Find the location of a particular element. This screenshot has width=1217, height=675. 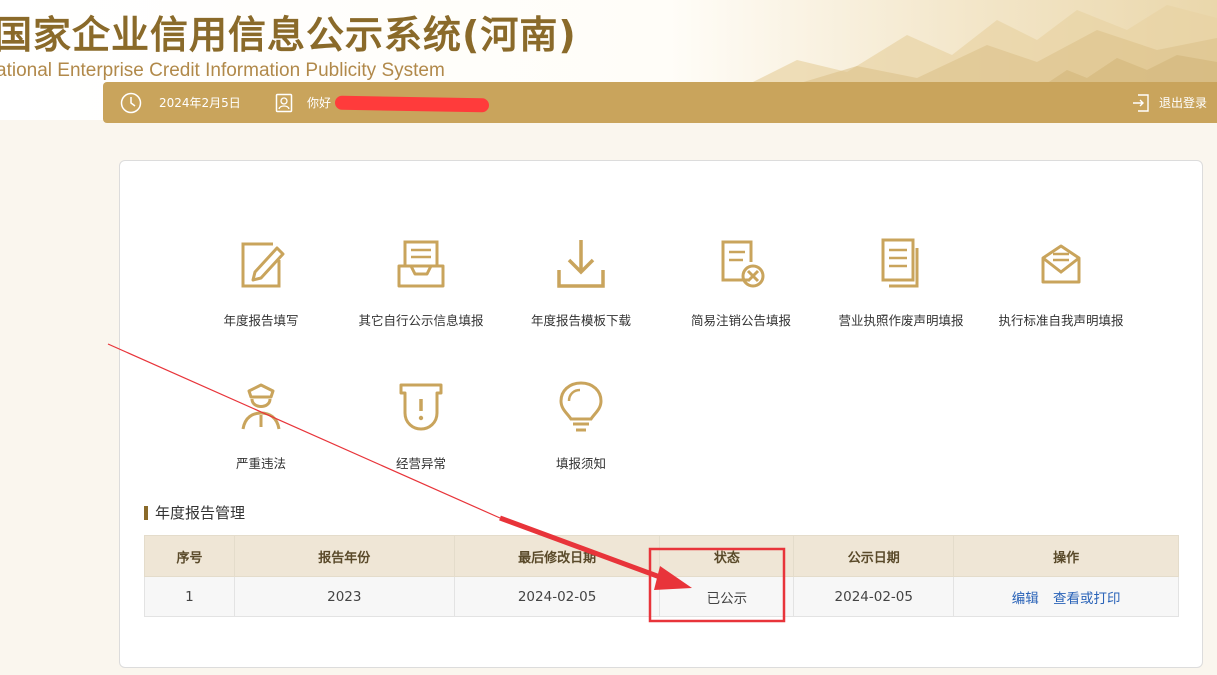

cancel-document-icon is located at coordinates (743, 264).